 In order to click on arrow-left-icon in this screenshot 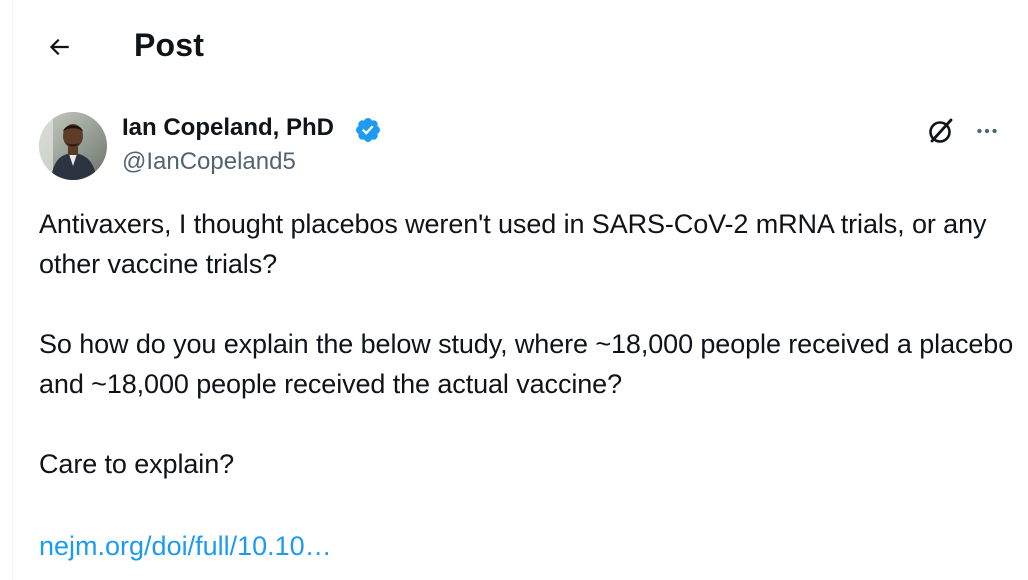, I will do `click(59, 47)`.